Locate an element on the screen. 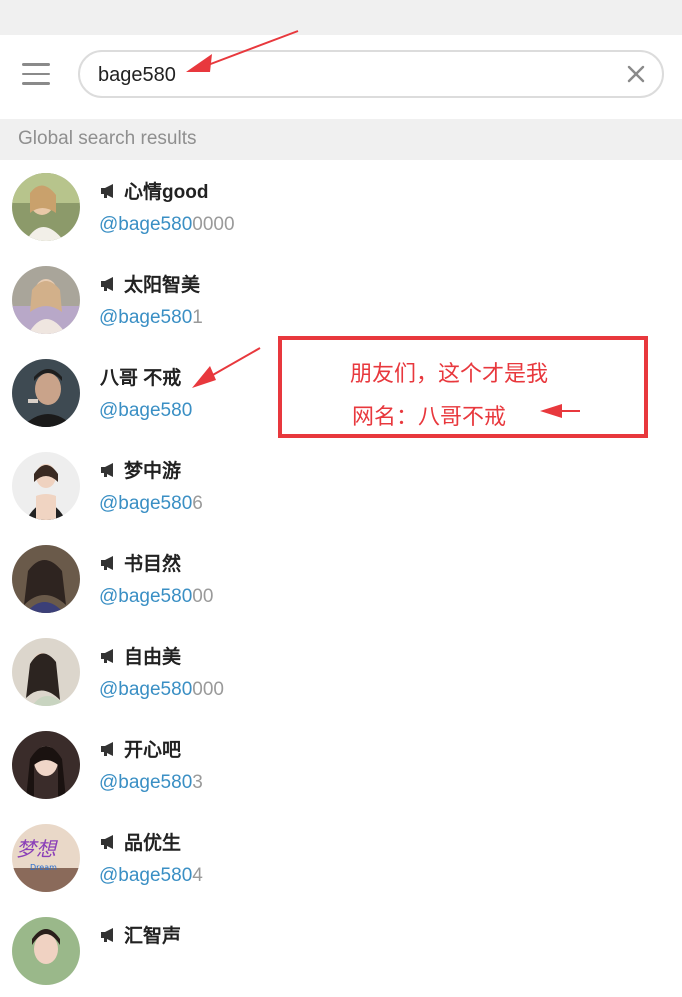 This screenshot has height=997, width=682. search-header is located at coordinates (341, 77).